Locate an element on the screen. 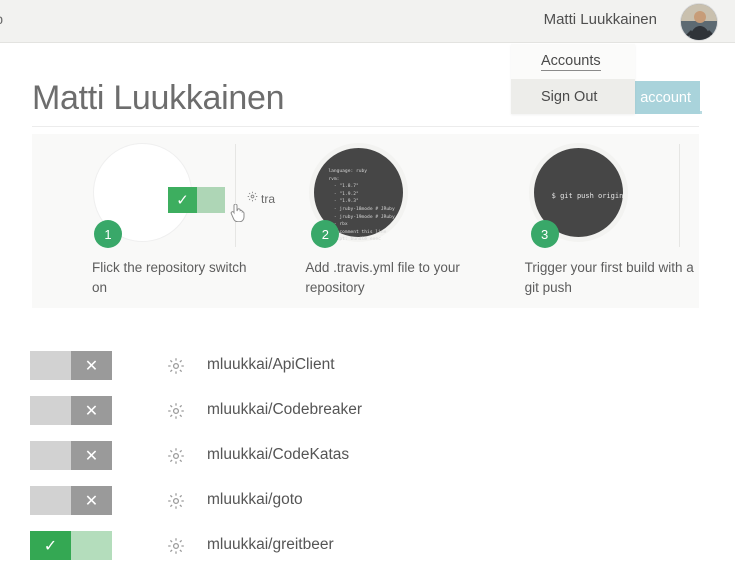 The height and width of the screenshot is (573, 735). repo-toggle-switch: ✓ is located at coordinates (71, 545).